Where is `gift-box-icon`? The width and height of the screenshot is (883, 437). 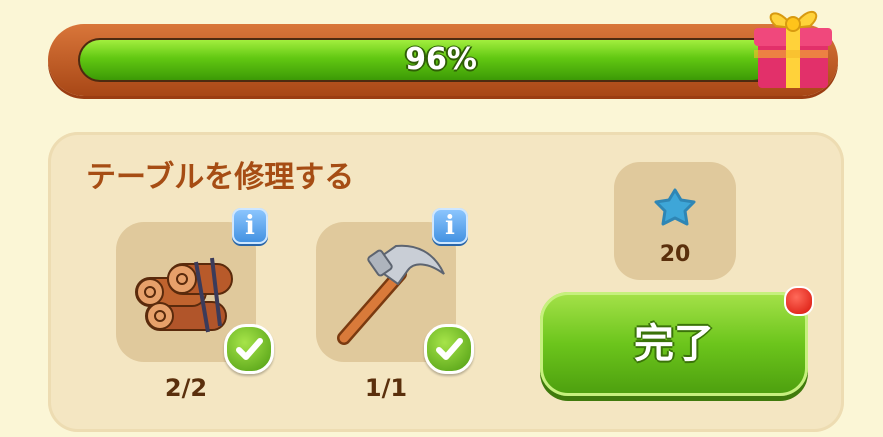
gift-box-icon is located at coordinates (791, 46).